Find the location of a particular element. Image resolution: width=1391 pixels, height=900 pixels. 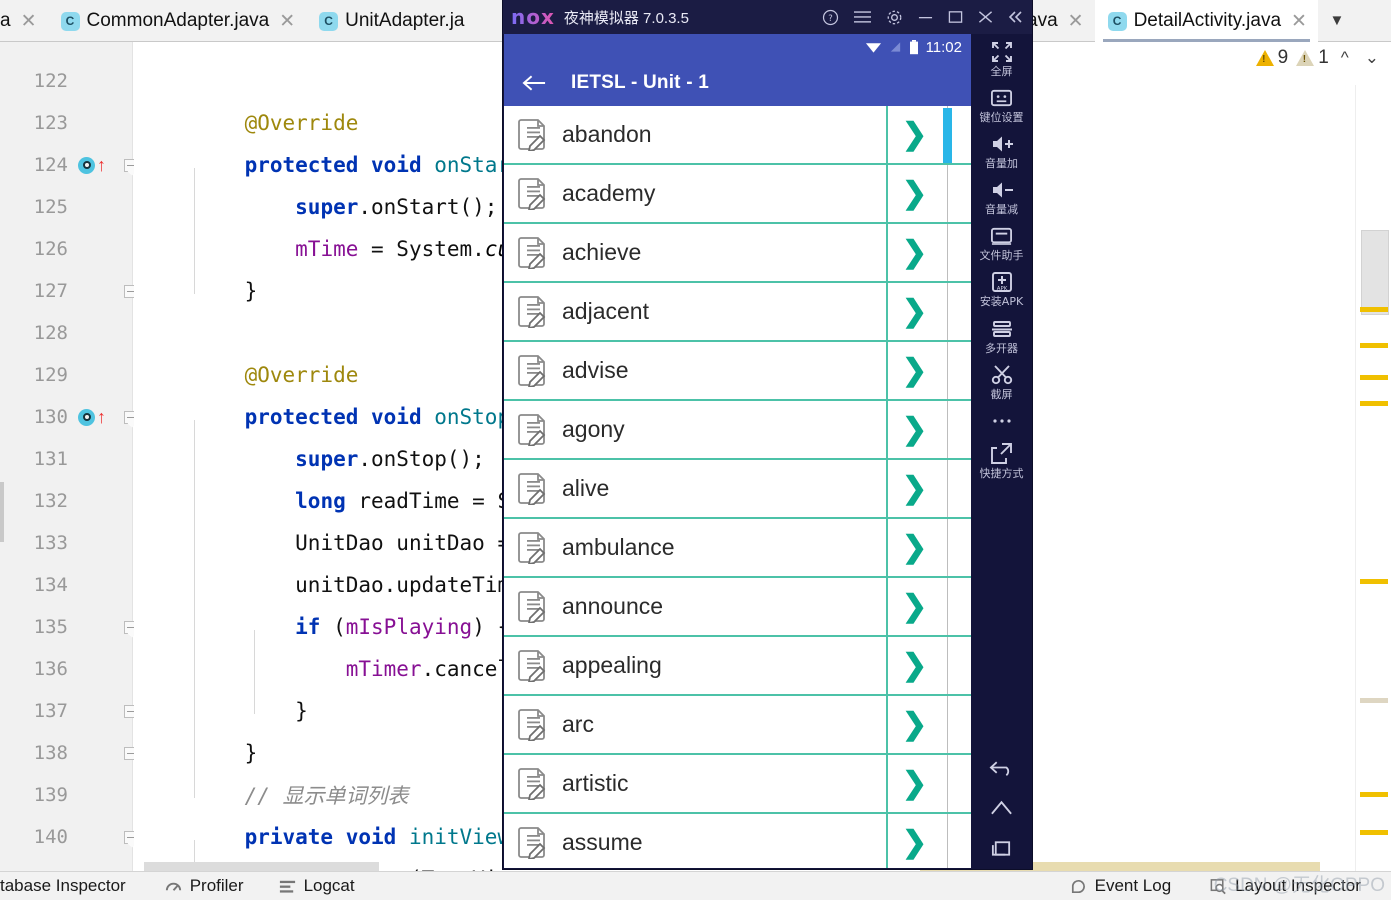

code-line: super .onStop(); is located at coordinates (309, 459).